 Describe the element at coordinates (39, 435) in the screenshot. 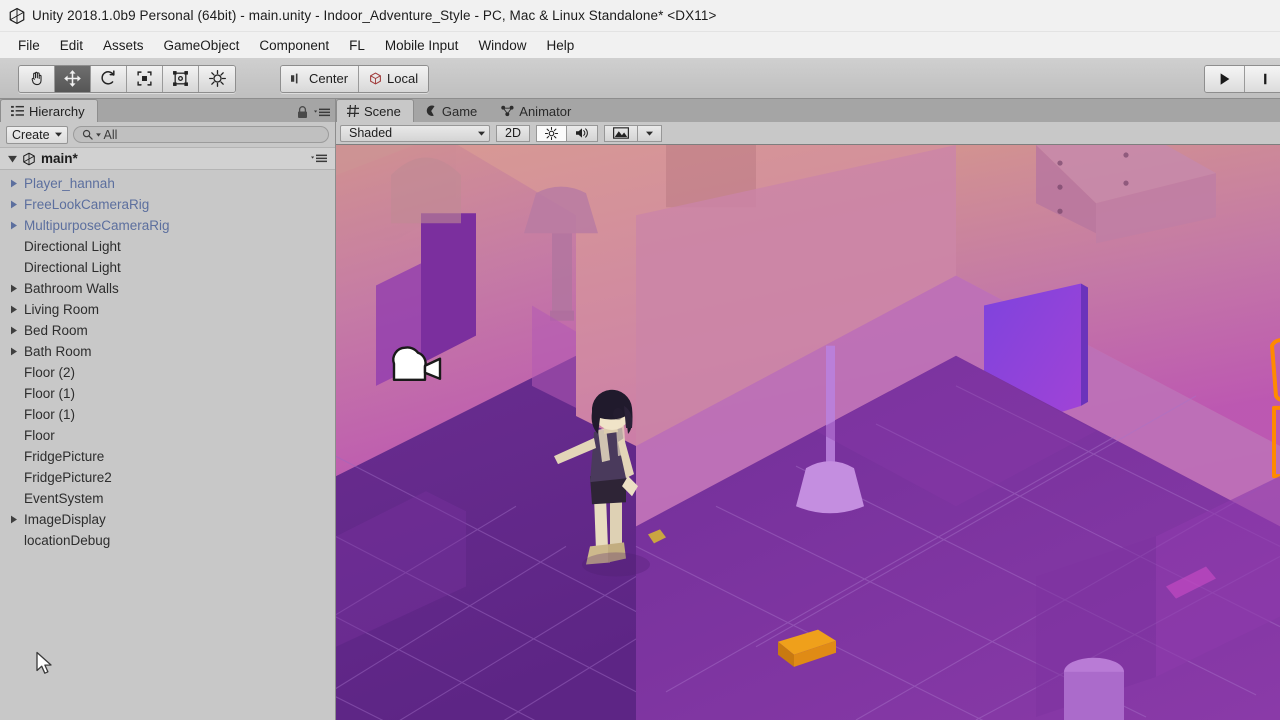

I see `hierarchy-item-label: Floor` at that location.